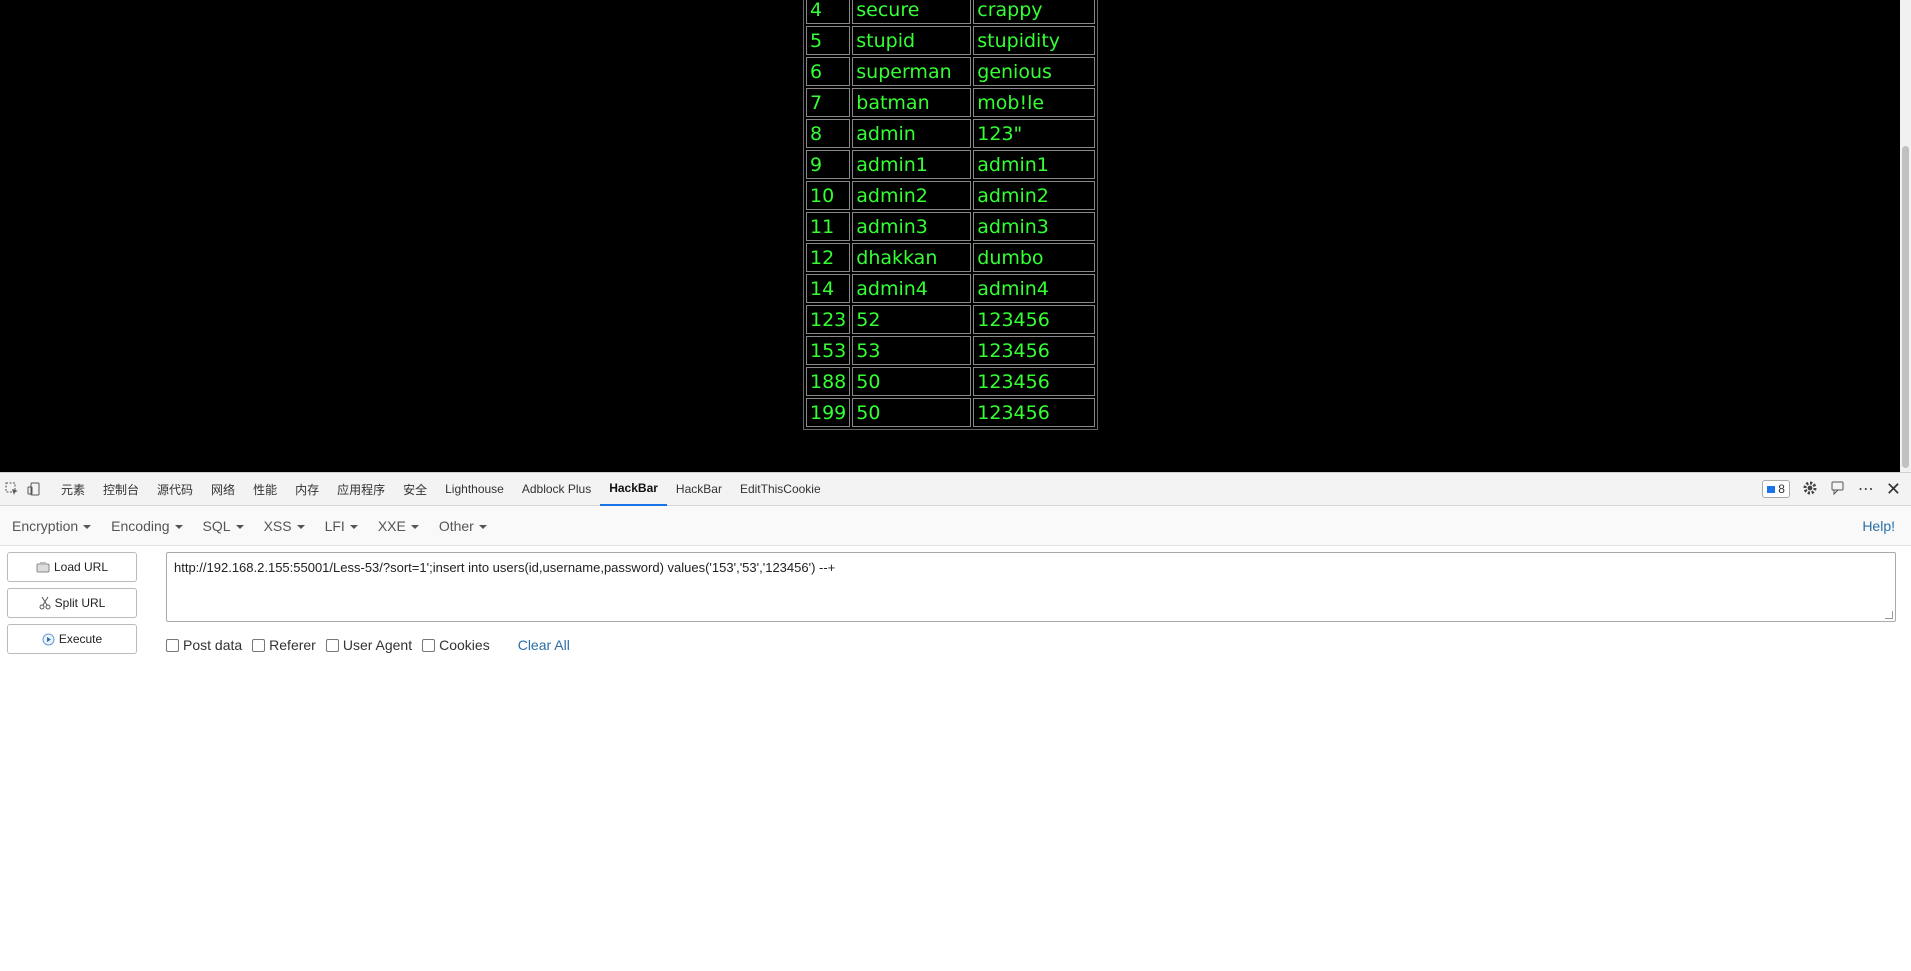  I want to click on id-cell: 123, so click(828, 319).